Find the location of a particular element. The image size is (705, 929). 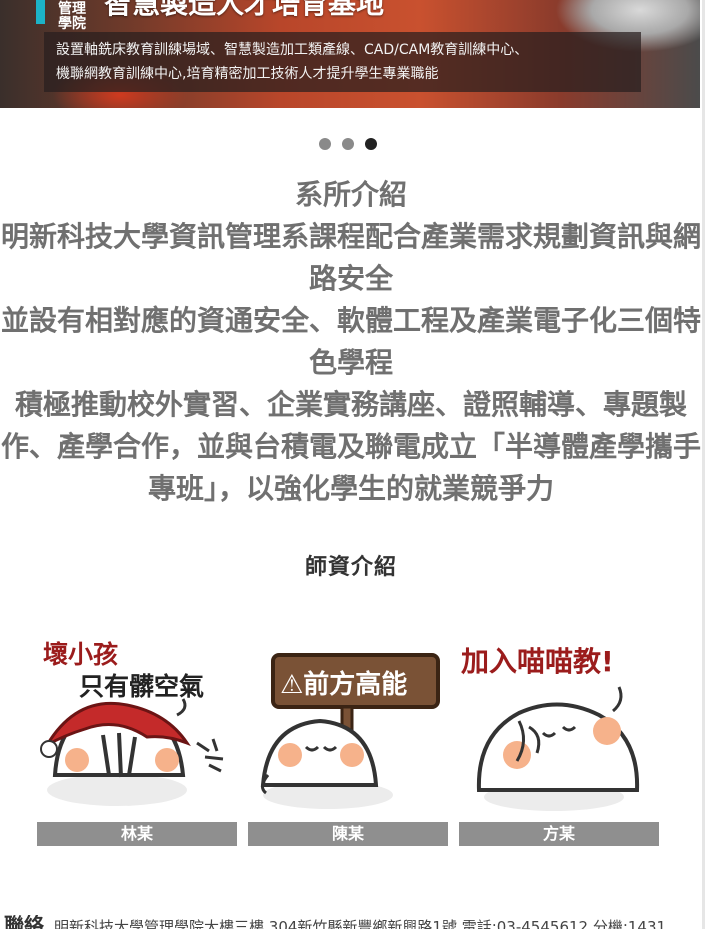

high-energy-sticker-image: ⚠前方高能 is located at coordinates (348, 720).